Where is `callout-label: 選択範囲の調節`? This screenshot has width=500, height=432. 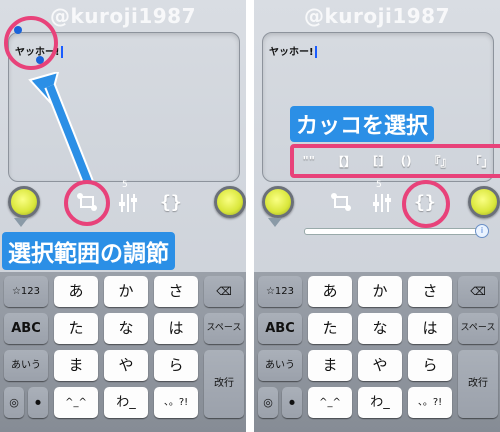
callout-label: 選択範囲の調節 is located at coordinates (88, 251).